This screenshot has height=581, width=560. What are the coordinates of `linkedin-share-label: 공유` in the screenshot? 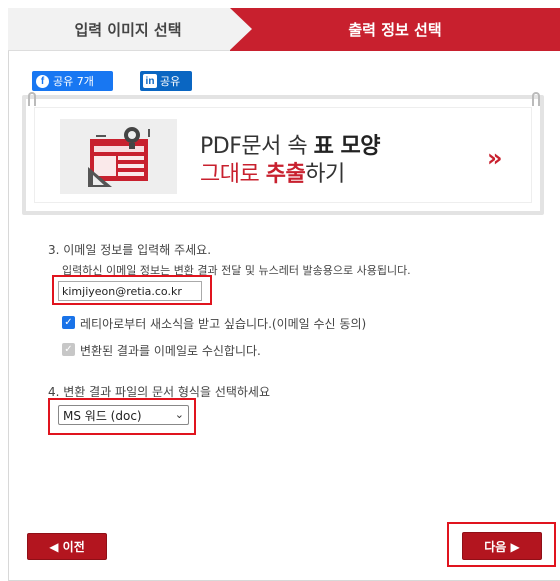 It's located at (170, 81).